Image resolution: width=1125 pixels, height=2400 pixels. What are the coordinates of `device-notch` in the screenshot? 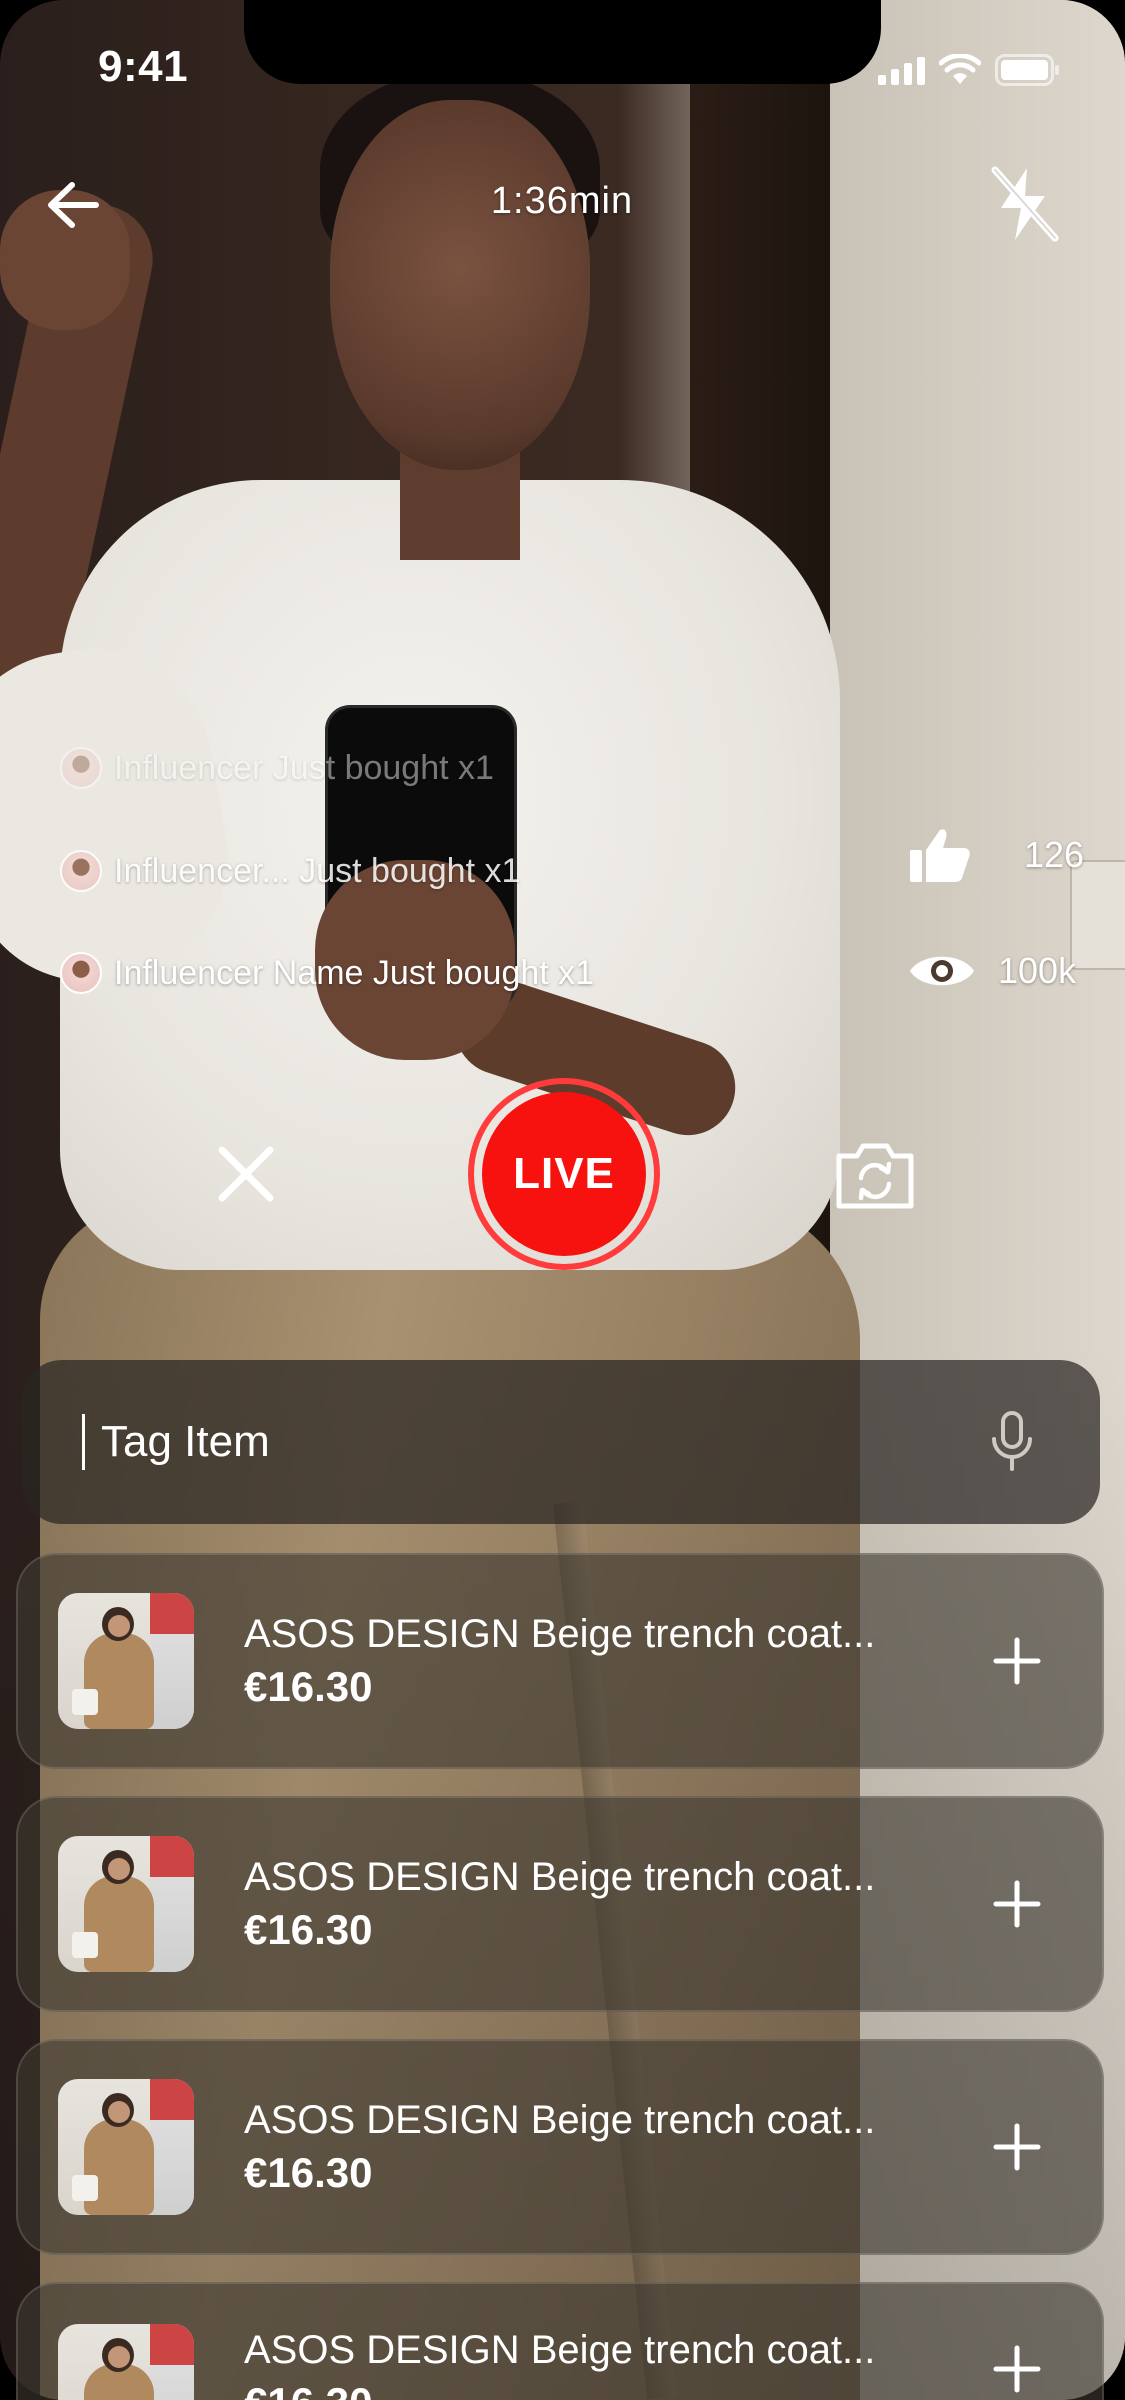 It's located at (562, 42).